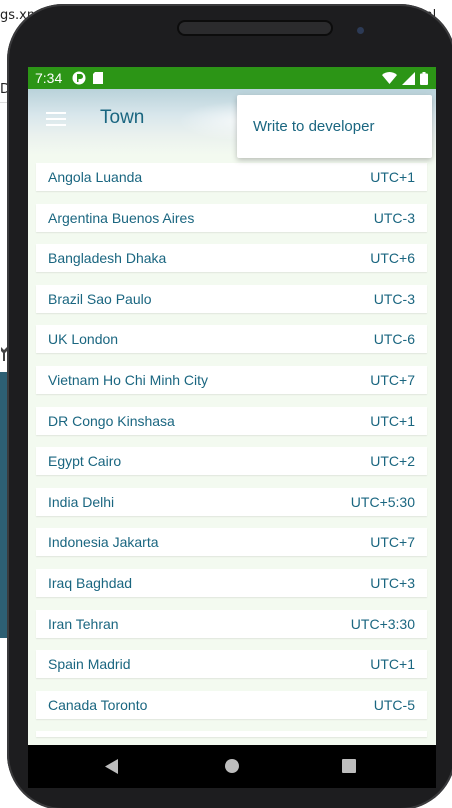 This screenshot has height=808, width=452. What do you see at coordinates (231, 217) in the screenshot?
I see `list-item: Argentina Buenos Aires UTC-3` at bounding box center [231, 217].